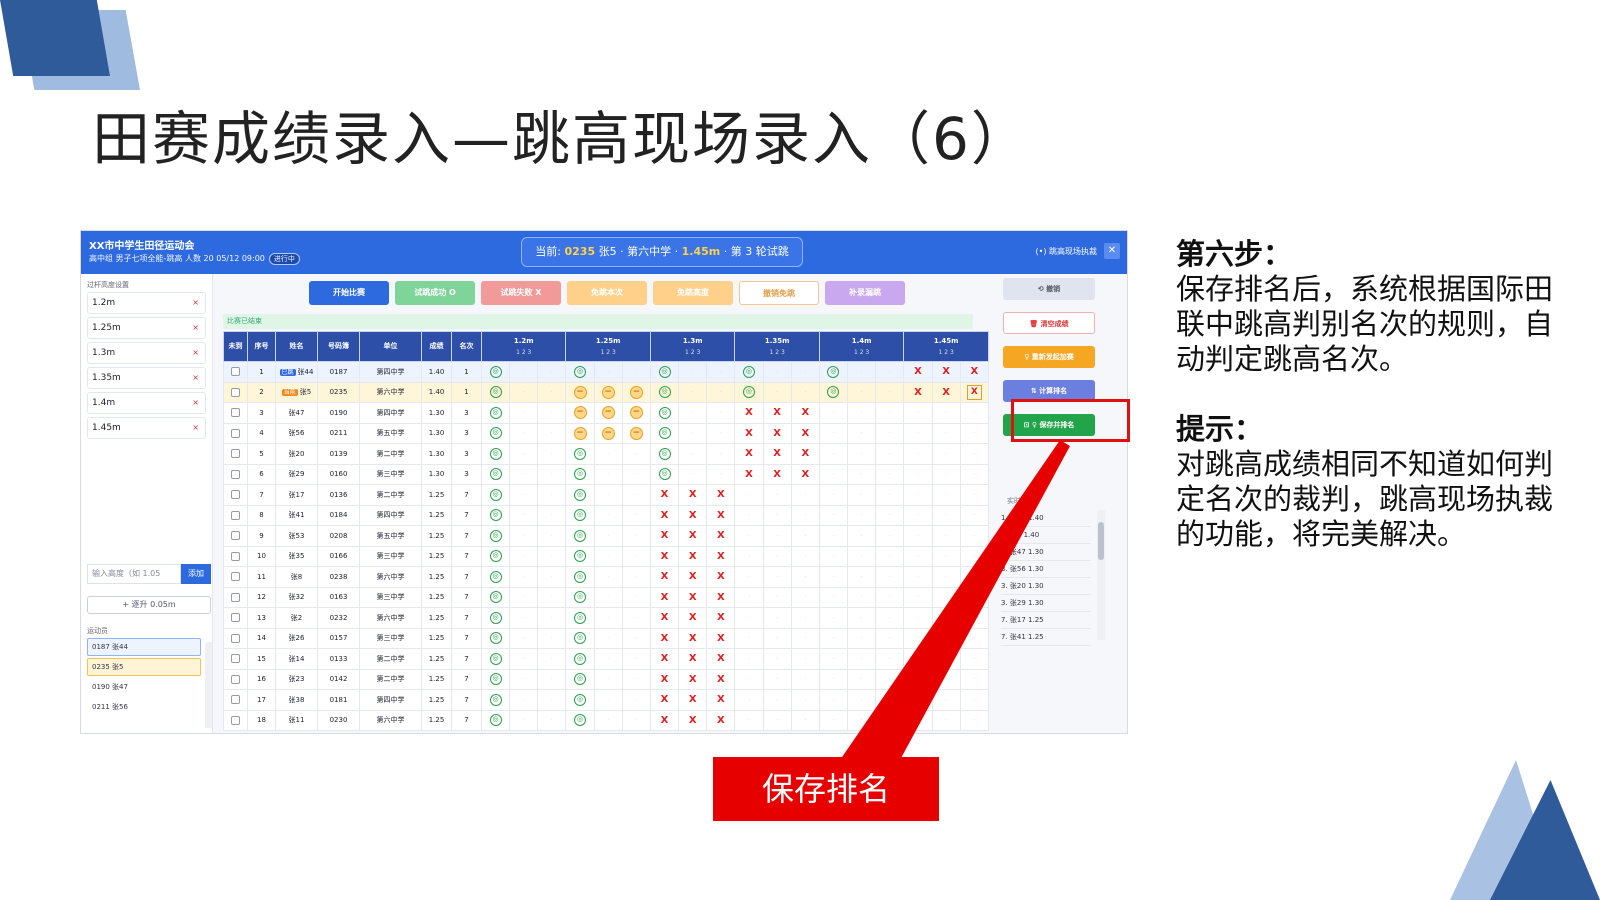 The height and width of the screenshot is (900, 1600). Describe the element at coordinates (1112, 251) in the screenshot. I see `close-button: ✕` at that location.